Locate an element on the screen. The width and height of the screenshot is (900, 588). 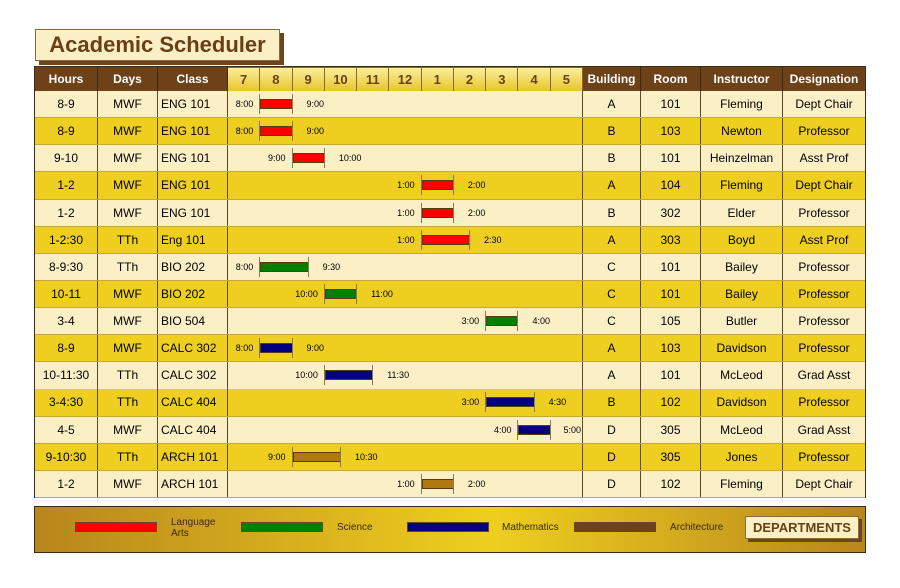
designation-cell: Asst Prof is located at coordinates (824, 158).